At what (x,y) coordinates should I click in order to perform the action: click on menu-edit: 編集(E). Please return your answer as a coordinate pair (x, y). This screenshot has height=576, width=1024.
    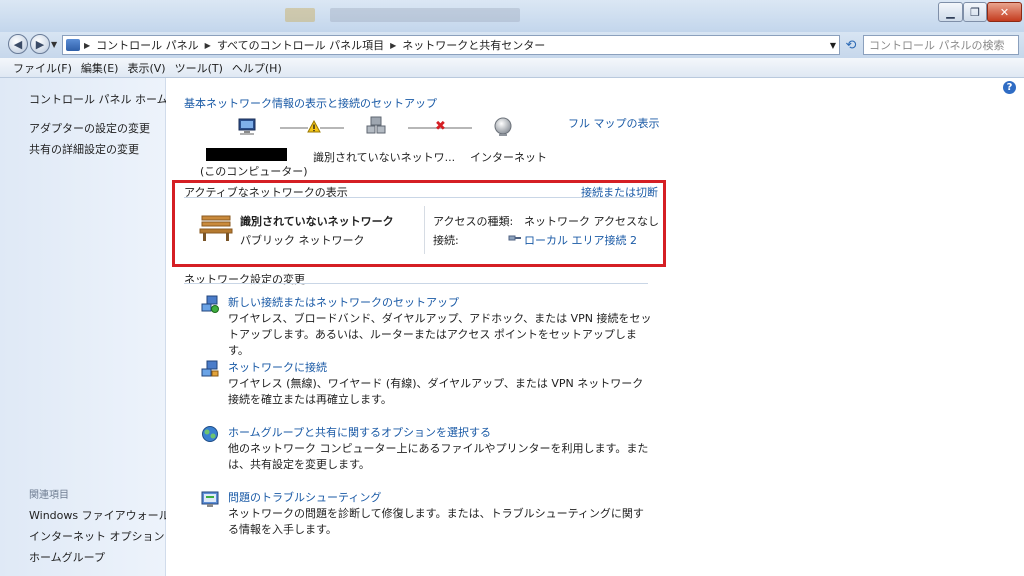
    Looking at the image, I should click on (100, 68).